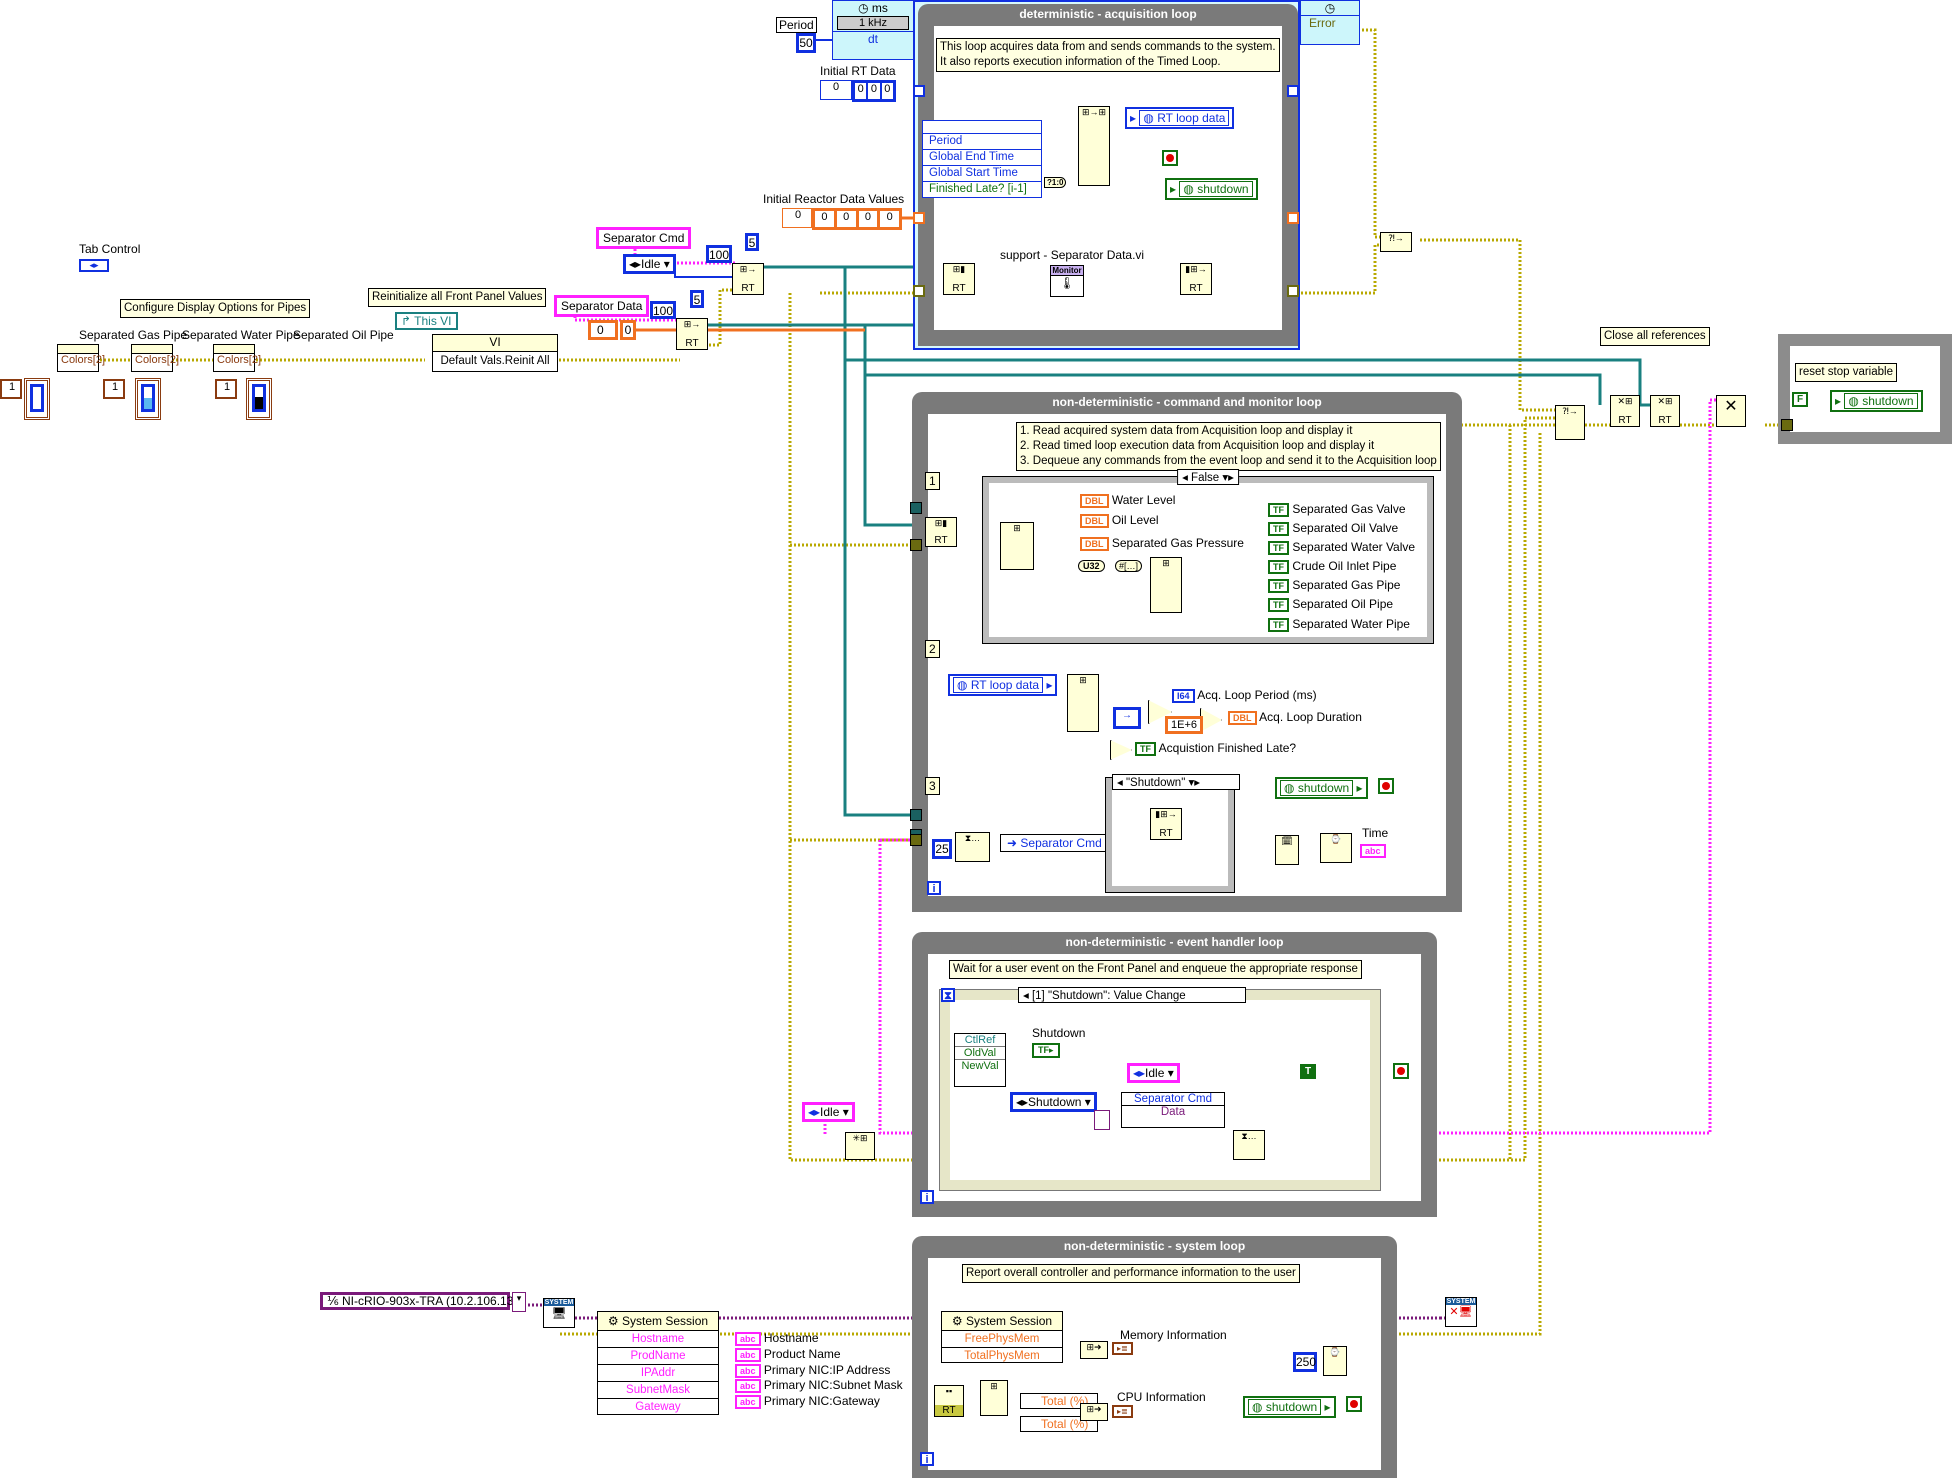  Describe the element at coordinates (1335, 1361) in the screenshot. I see `wait-ms-node: ⌚` at that location.